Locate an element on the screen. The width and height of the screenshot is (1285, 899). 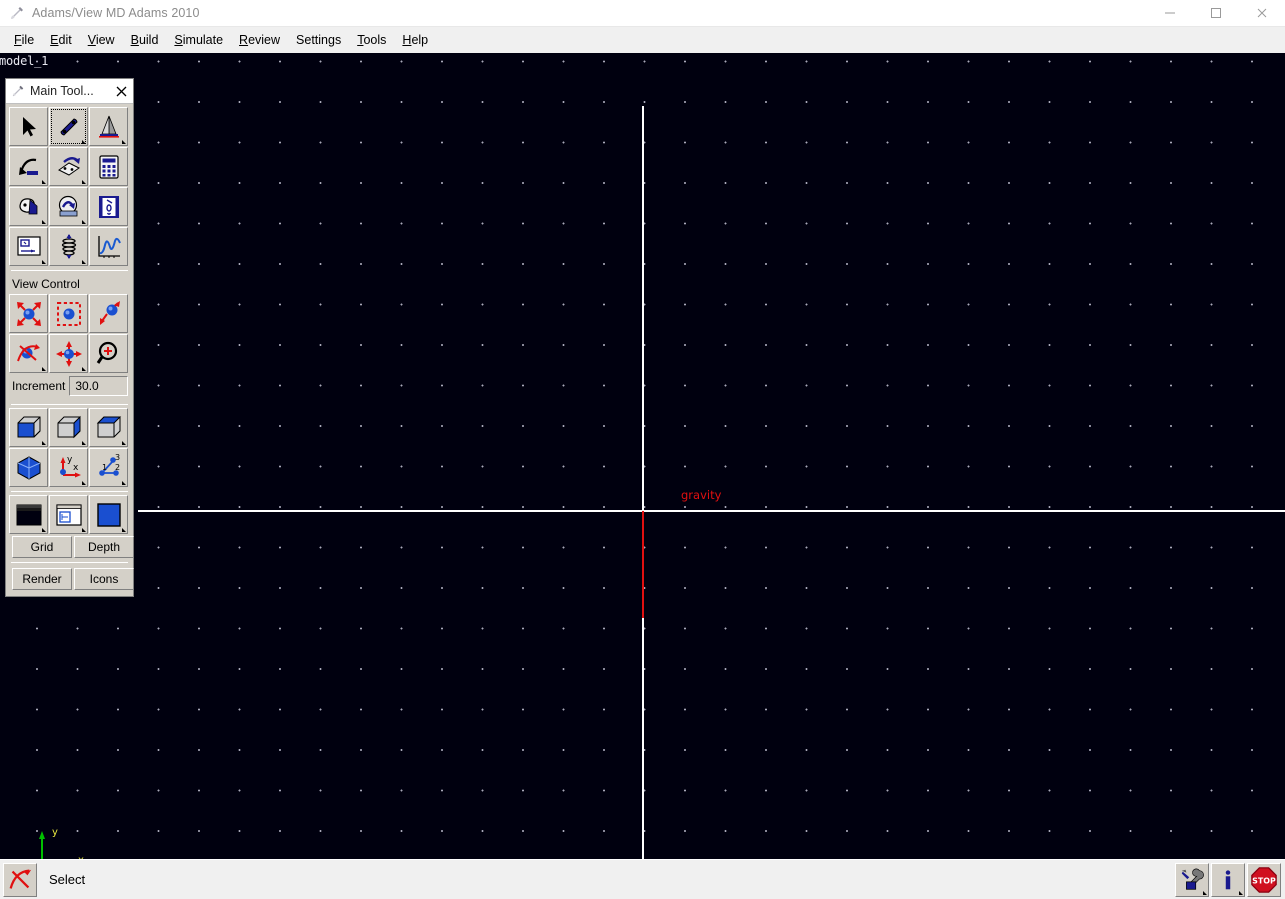
three-point-view-tool: 3 1 2 is located at coordinates (108, 467).